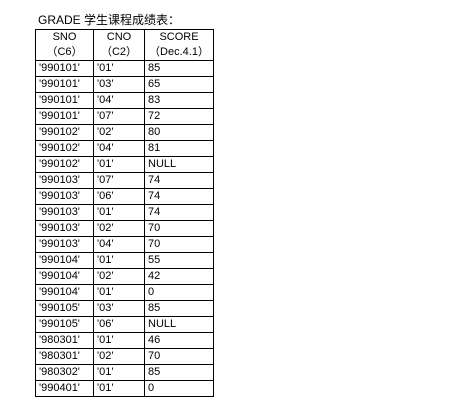  I want to click on table-row: '980301' '01' 46, so click(124, 340).